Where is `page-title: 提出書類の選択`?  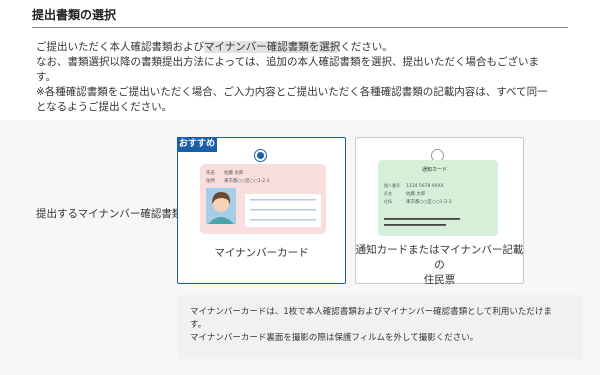 page-title: 提出書類の選択 is located at coordinates (74, 15).